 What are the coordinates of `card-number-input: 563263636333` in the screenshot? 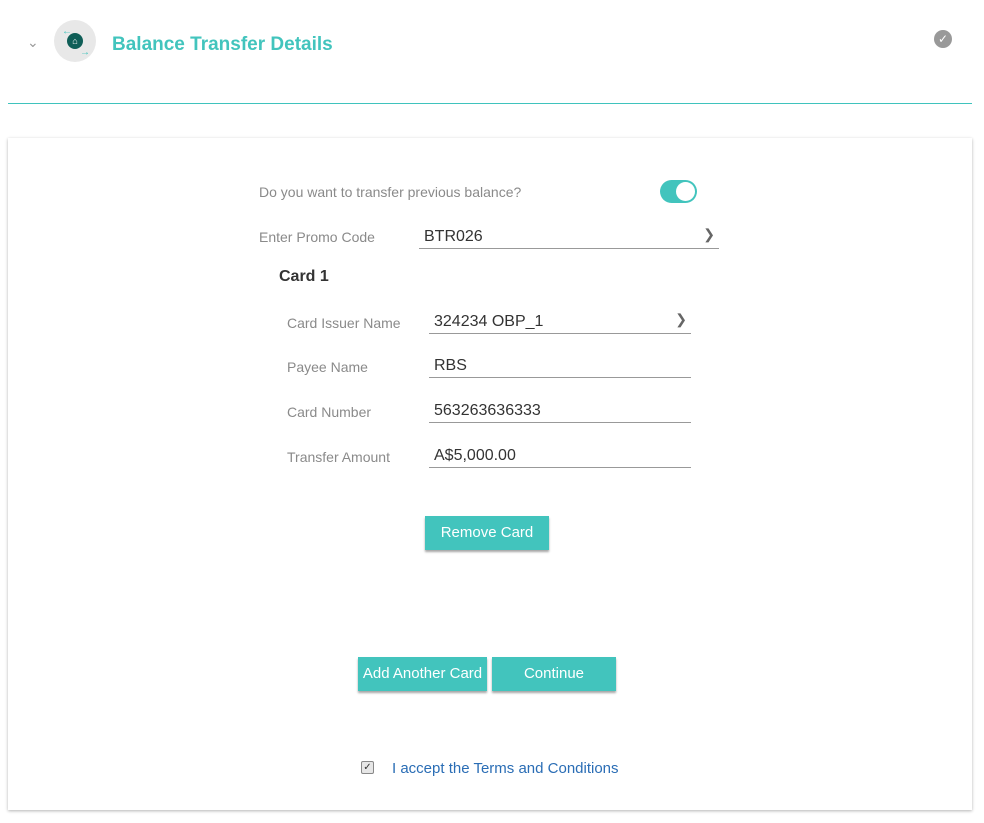 It's located at (560, 412).